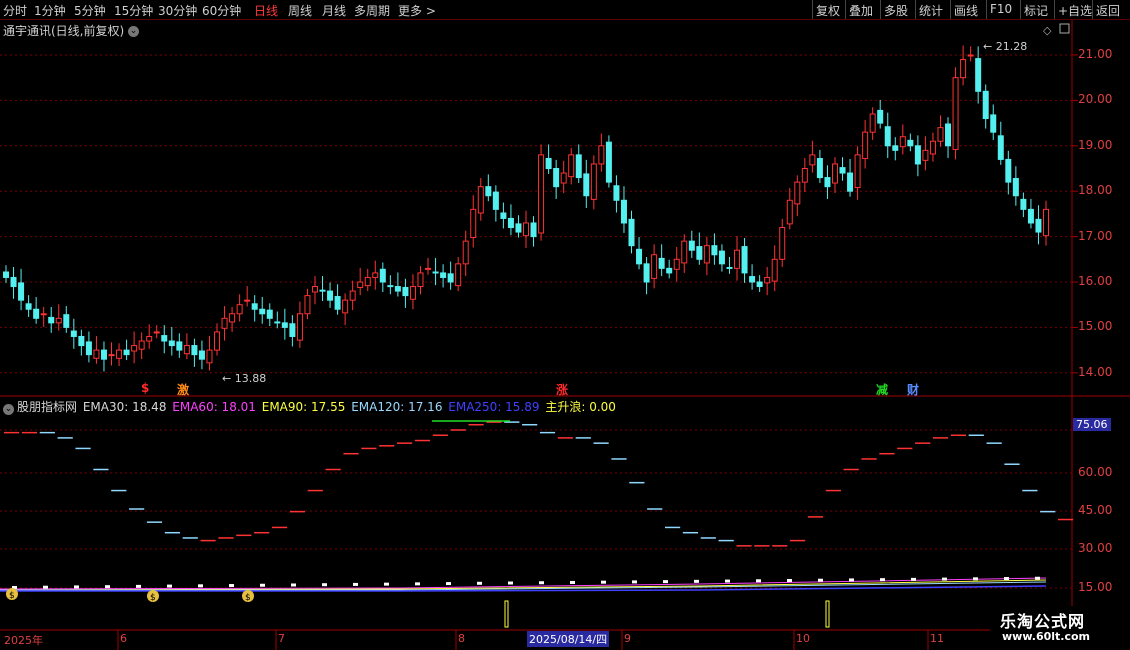 The image size is (1130, 650). I want to click on price-axis-label: 18.00, so click(1095, 190).